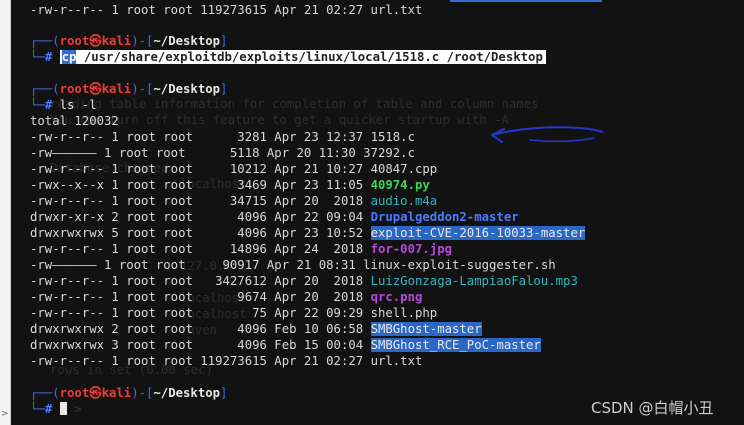  What do you see at coordinates (404, 313) in the screenshot?
I see `file-name: shell.php` at bounding box center [404, 313].